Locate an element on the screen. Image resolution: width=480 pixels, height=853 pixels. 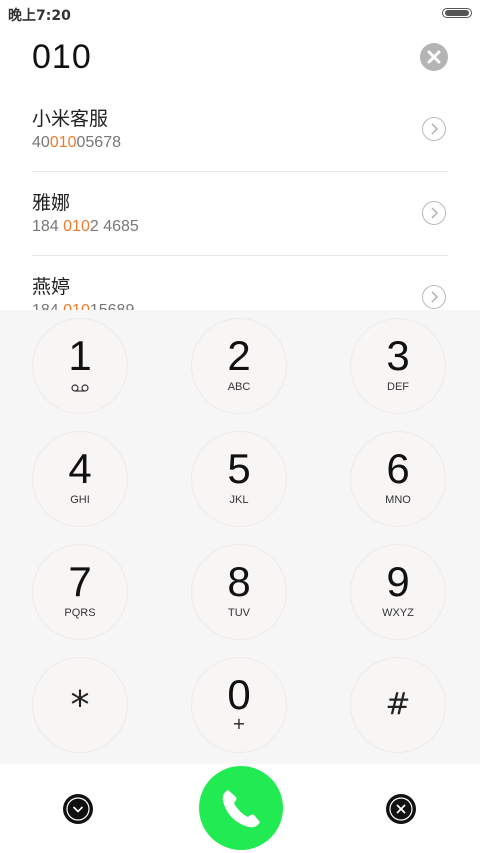
delete-digit-button is located at coordinates (401, 809).